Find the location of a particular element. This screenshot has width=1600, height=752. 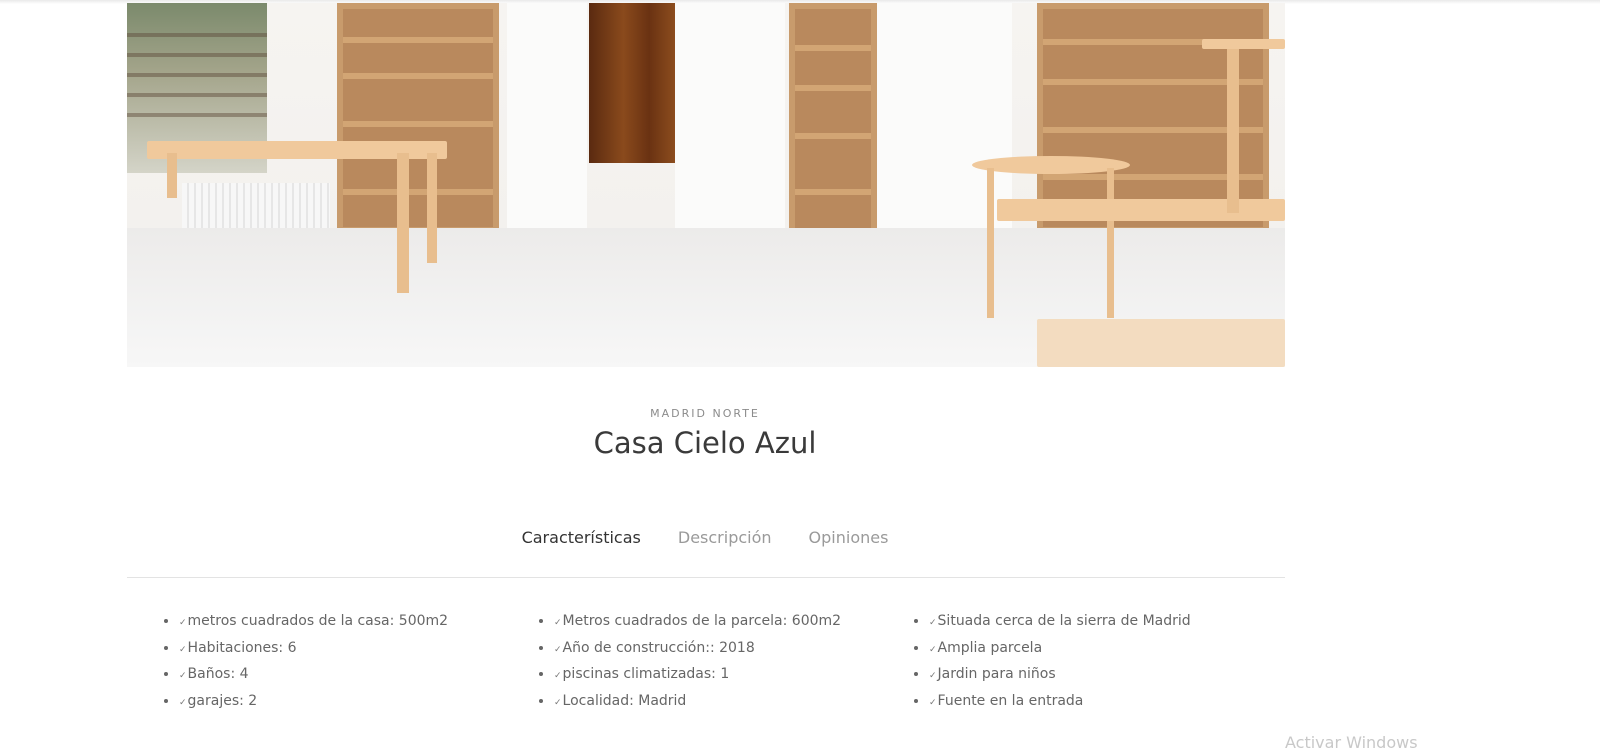

feature-item: ✓Año de construcción:: 2018 is located at coordinates (697, 648).